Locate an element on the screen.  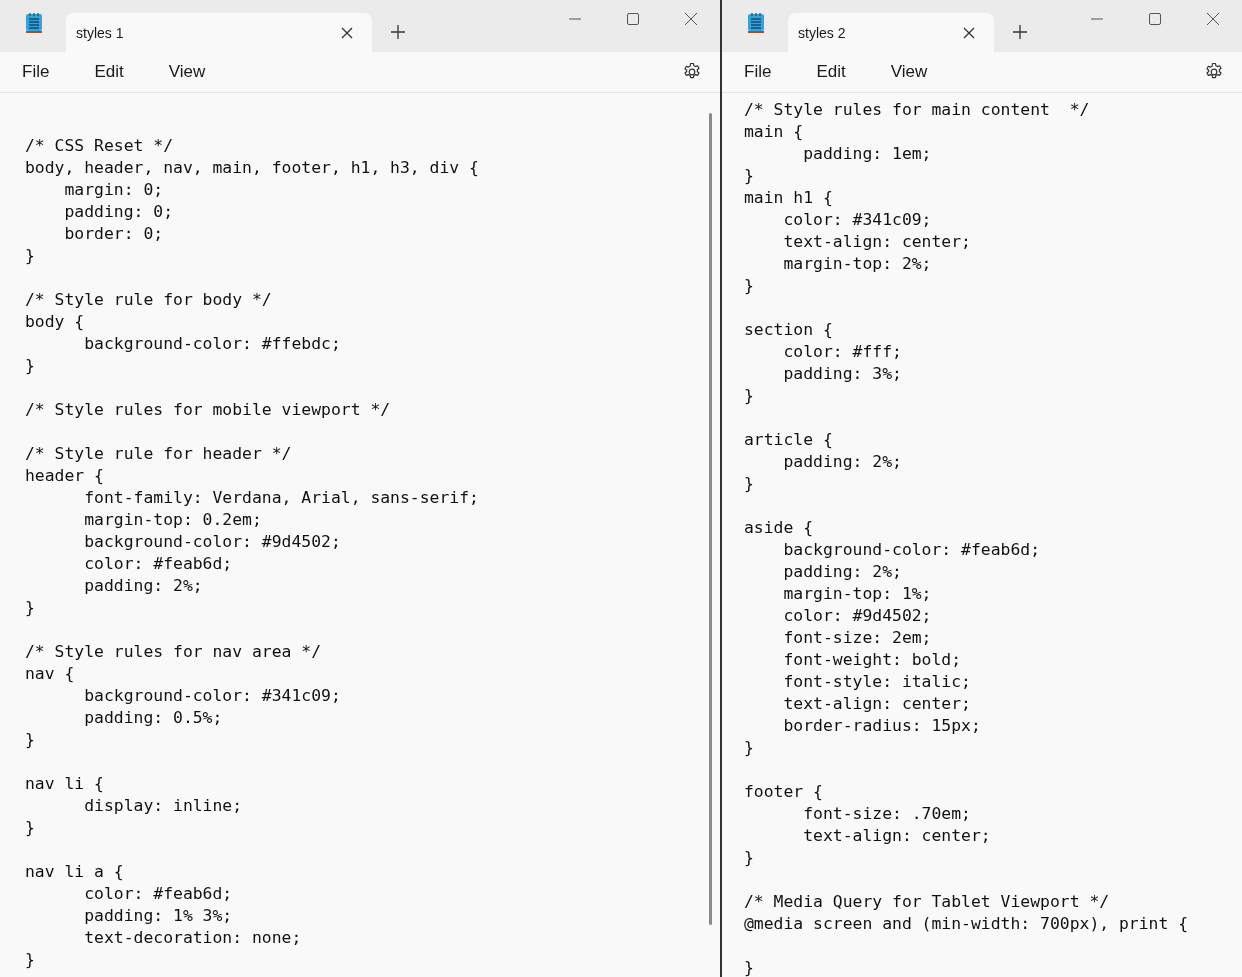
code-line: main h1 { is located at coordinates (789, 198).